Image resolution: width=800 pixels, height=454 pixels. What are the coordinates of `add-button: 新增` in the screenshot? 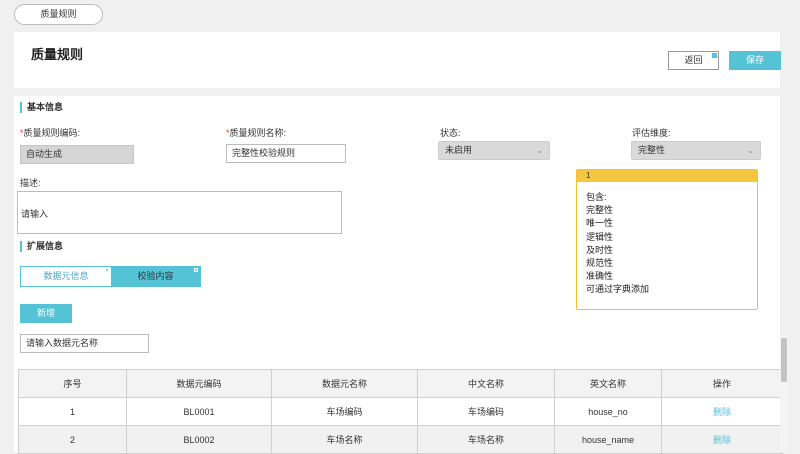 It's located at (46, 313).